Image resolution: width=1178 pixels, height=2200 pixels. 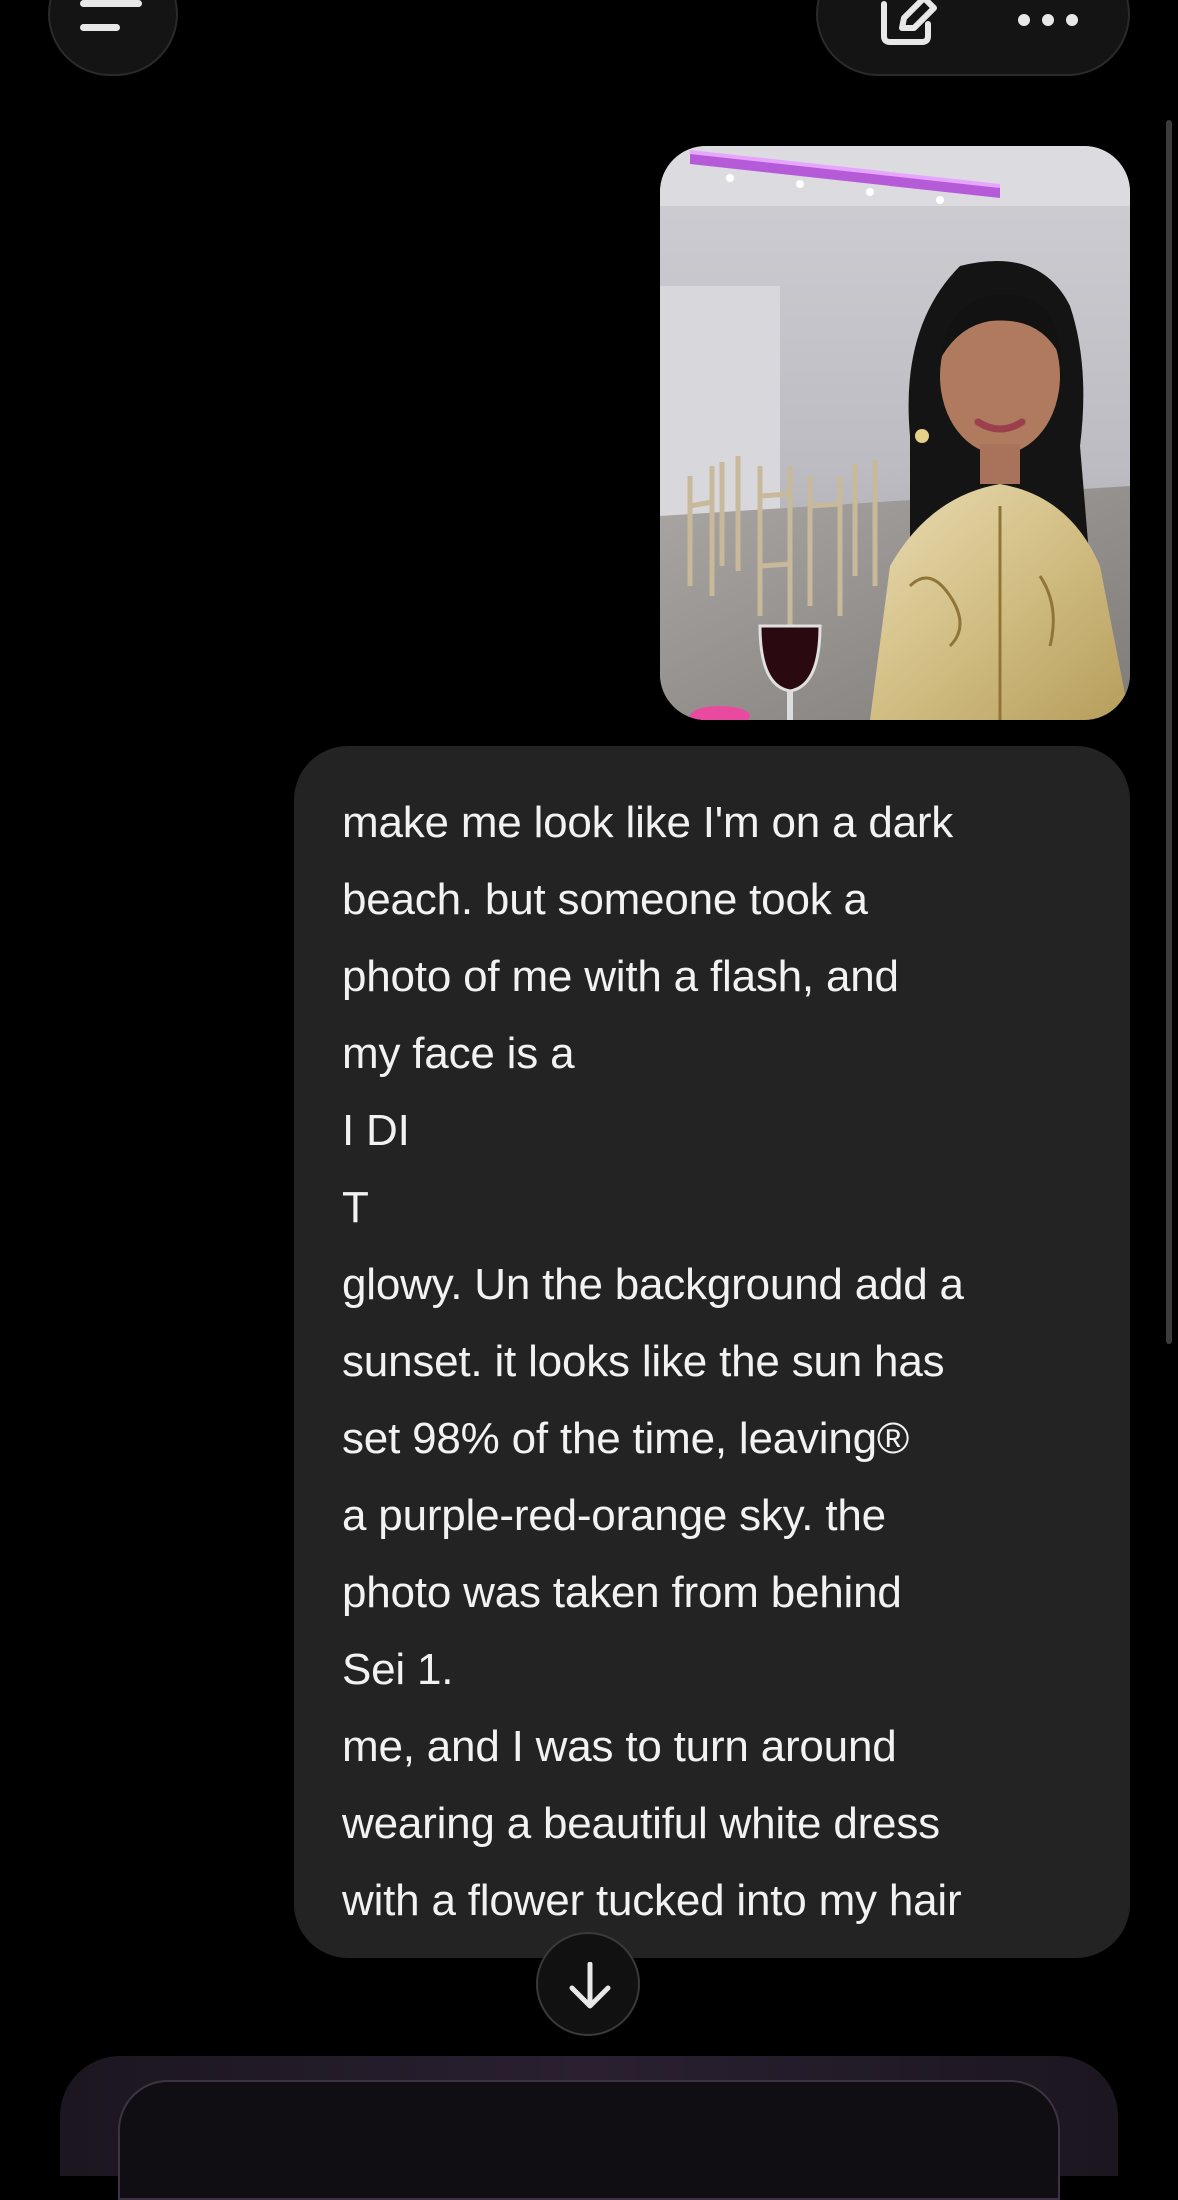 What do you see at coordinates (973, 38) in the screenshot?
I see `header-actions` at bounding box center [973, 38].